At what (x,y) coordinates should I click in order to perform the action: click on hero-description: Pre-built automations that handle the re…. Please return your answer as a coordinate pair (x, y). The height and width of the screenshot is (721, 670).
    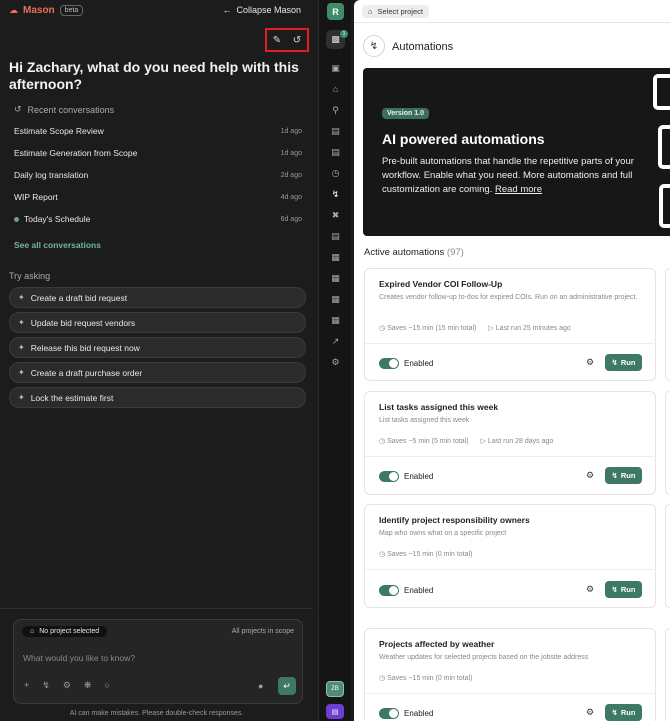
    Looking at the image, I should click on (519, 176).